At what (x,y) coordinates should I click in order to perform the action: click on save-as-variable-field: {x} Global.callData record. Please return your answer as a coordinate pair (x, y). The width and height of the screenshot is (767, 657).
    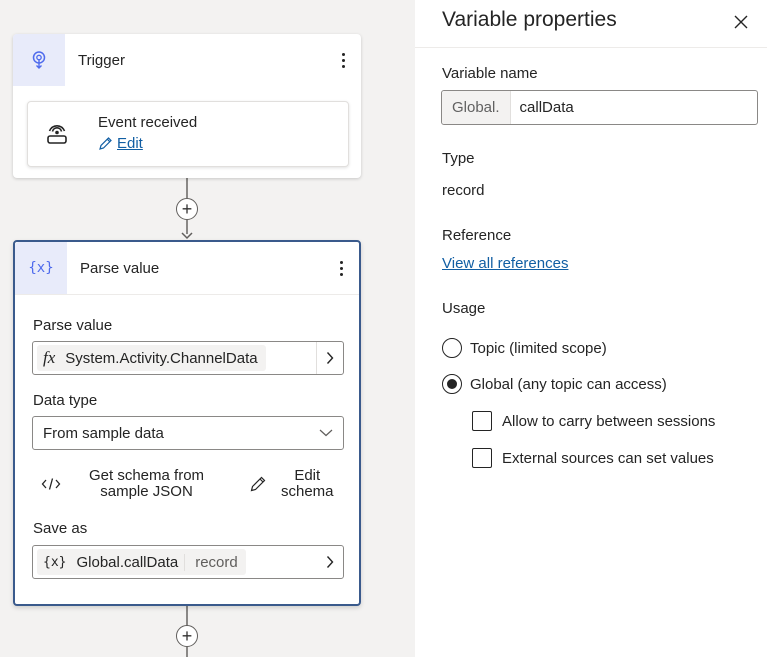
    Looking at the image, I should click on (188, 562).